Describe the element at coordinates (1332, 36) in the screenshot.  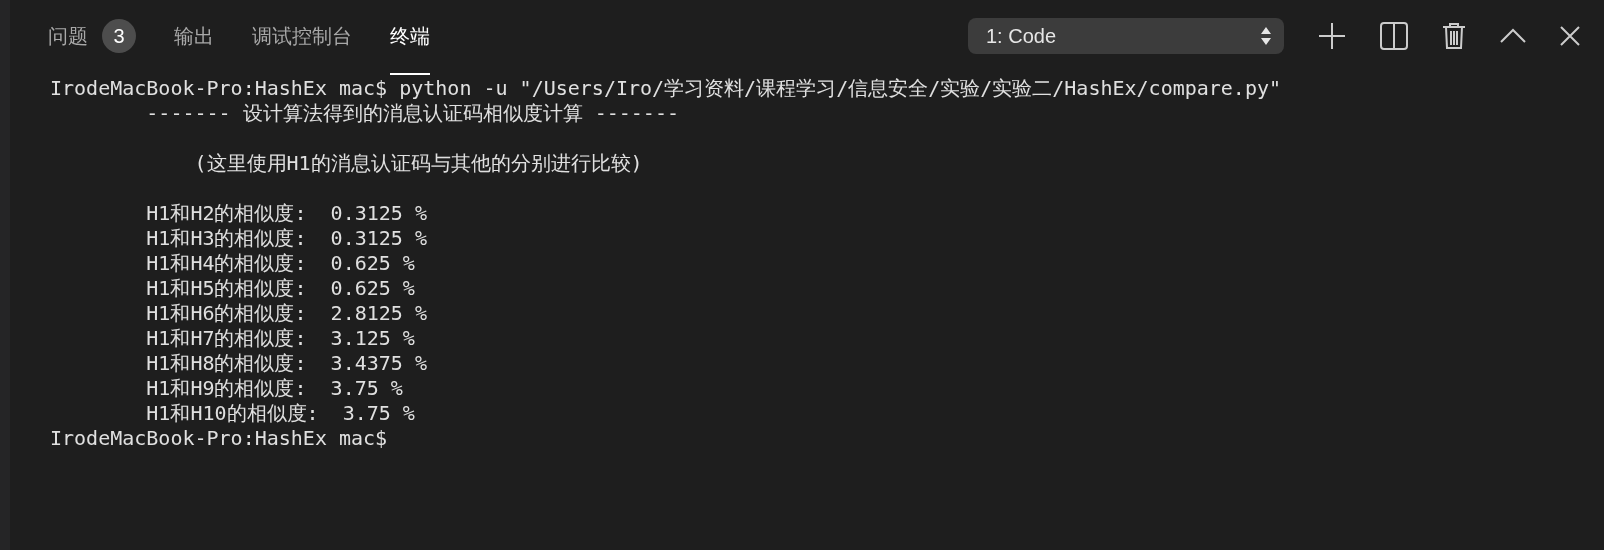
I see `add-icon` at that location.